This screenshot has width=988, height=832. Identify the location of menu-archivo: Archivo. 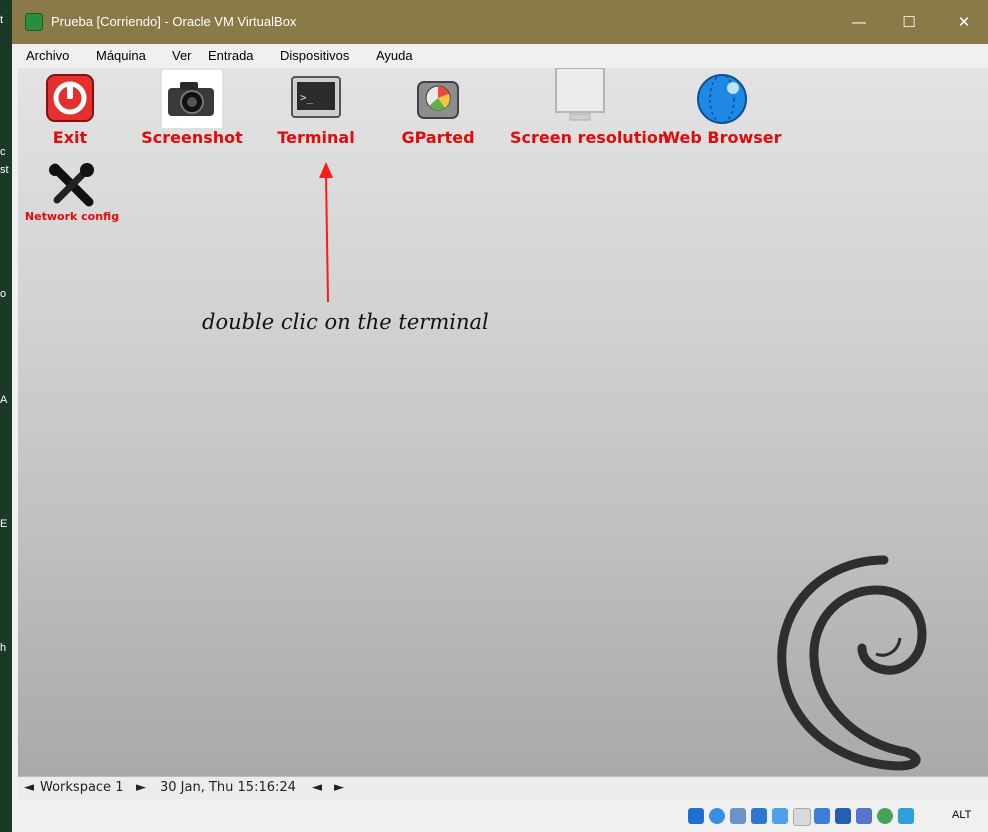
(47, 55).